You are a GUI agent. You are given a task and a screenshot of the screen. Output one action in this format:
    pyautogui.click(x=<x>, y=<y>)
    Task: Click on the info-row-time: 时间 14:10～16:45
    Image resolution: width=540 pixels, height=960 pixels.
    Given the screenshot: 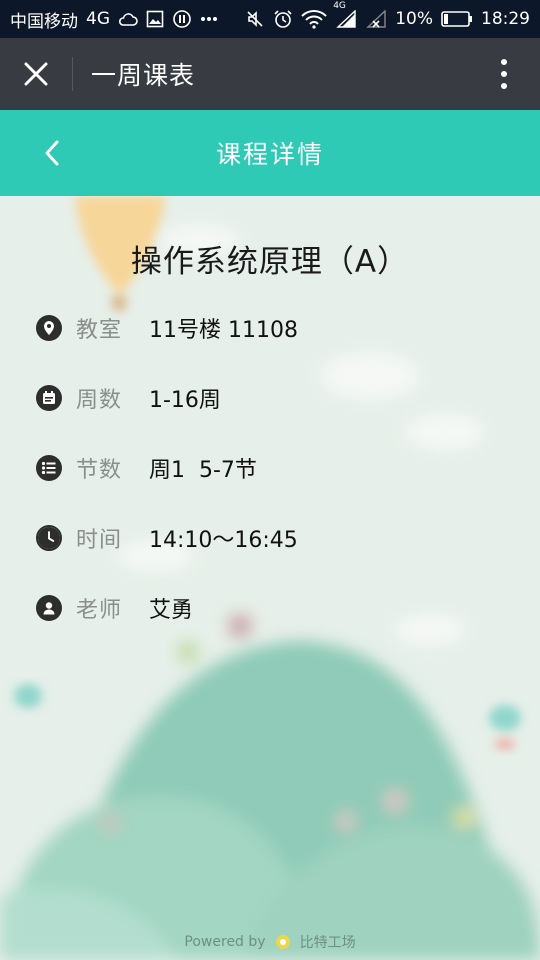 What is the action you would take?
    pyautogui.click(x=270, y=538)
    